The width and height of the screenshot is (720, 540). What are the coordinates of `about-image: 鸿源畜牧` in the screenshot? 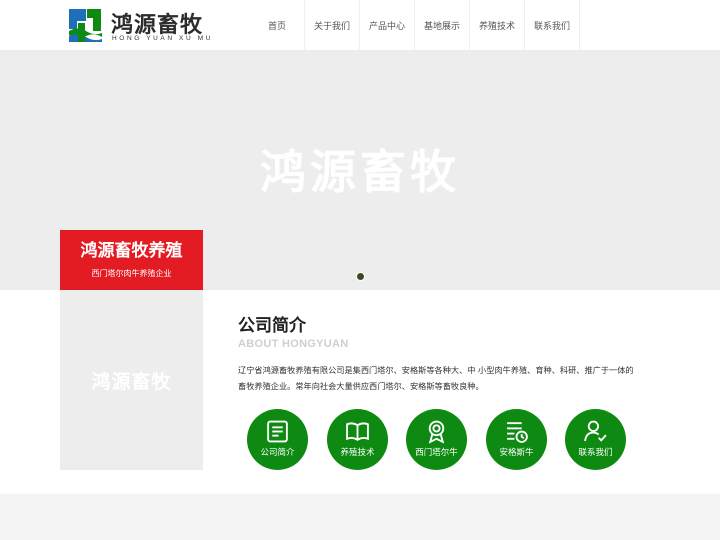 It's located at (131, 380).